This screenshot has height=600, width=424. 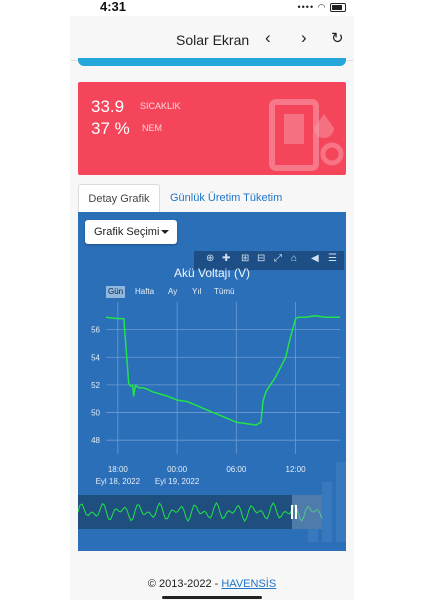 I want to click on status-icons: •••• ◠, so click(x=321, y=7).